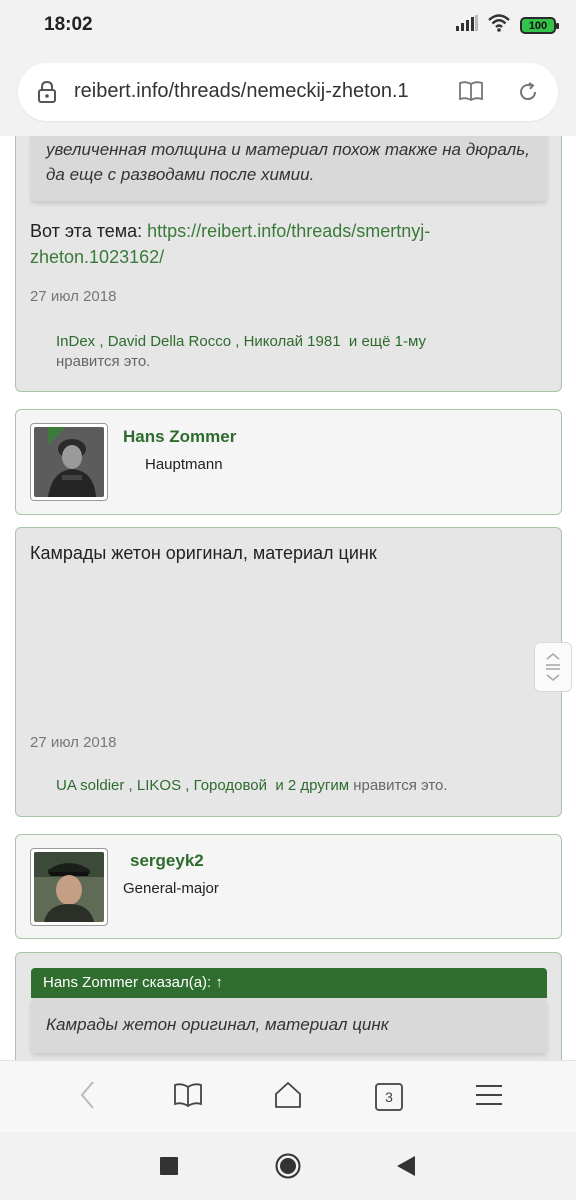 This screenshot has width=576, height=1200. Describe the element at coordinates (169, 1168) in the screenshot. I see `square-nav-icon` at that location.